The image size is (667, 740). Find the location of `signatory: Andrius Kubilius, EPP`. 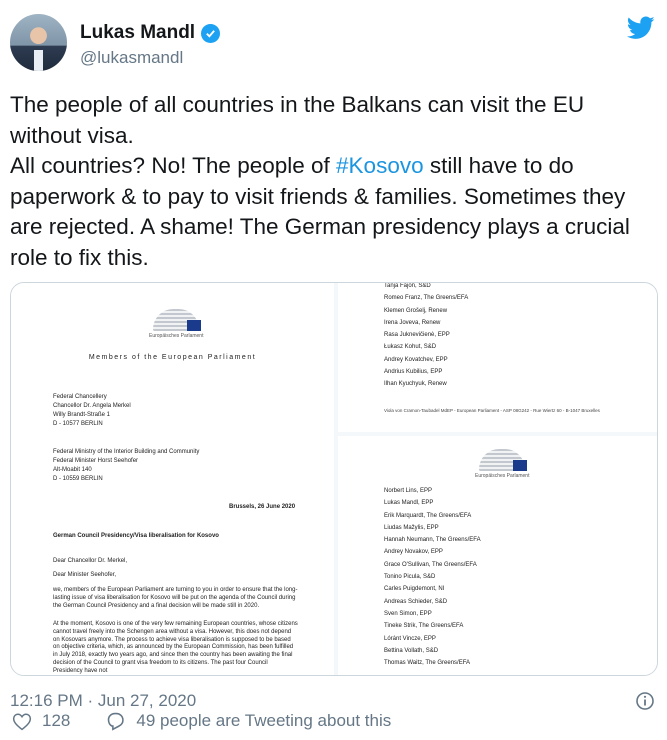

signatory: Andrius Kubilius, EPP is located at coordinates (413, 372).